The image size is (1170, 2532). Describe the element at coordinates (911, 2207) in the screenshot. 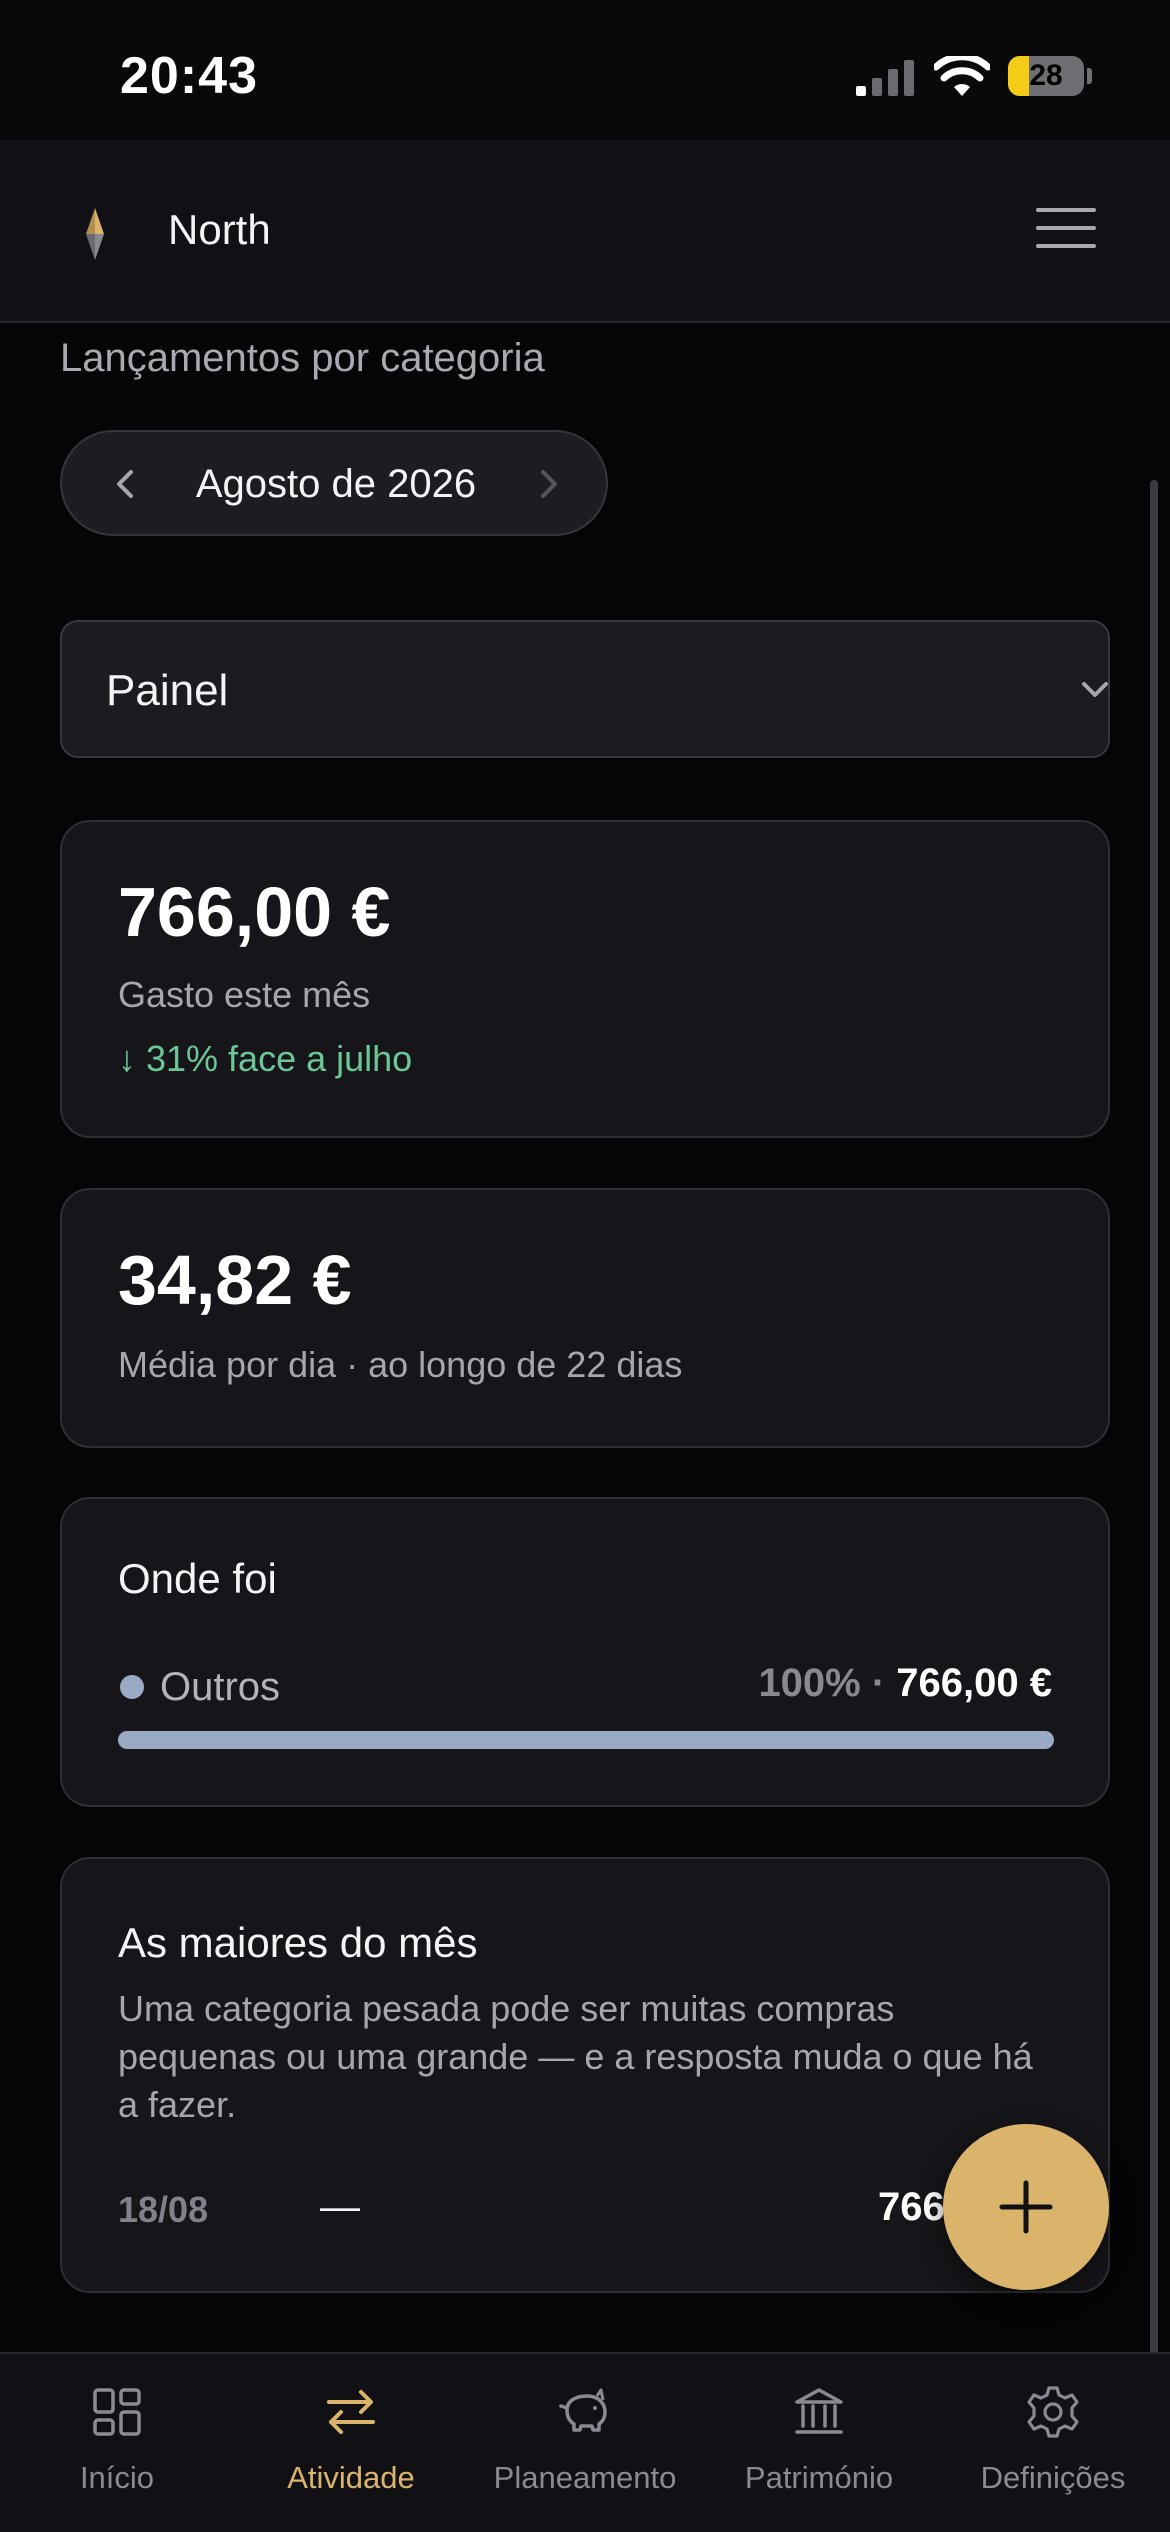

I see `transaction-amount: 766` at that location.